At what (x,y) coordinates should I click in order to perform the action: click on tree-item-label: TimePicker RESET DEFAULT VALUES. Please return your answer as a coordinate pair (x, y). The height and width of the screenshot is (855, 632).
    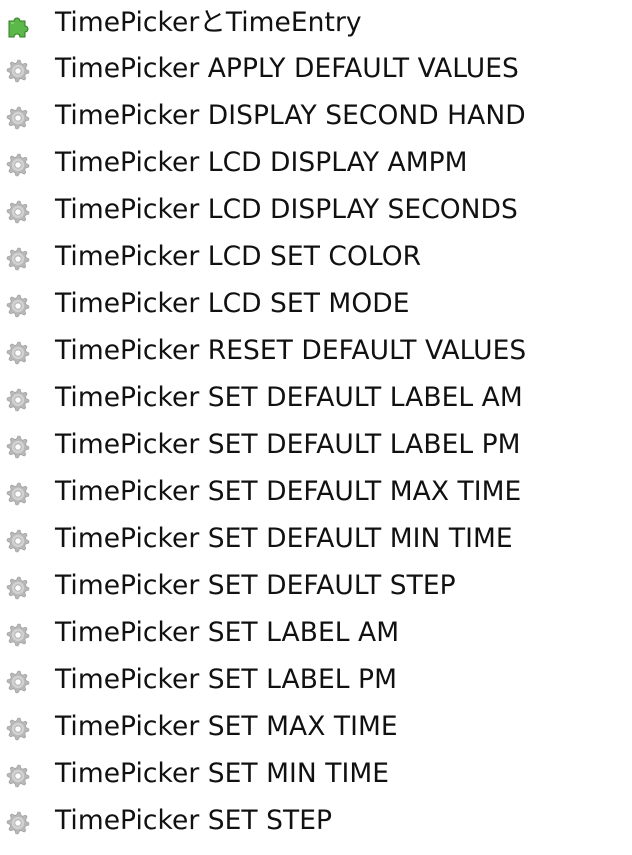
    Looking at the image, I should click on (291, 351).